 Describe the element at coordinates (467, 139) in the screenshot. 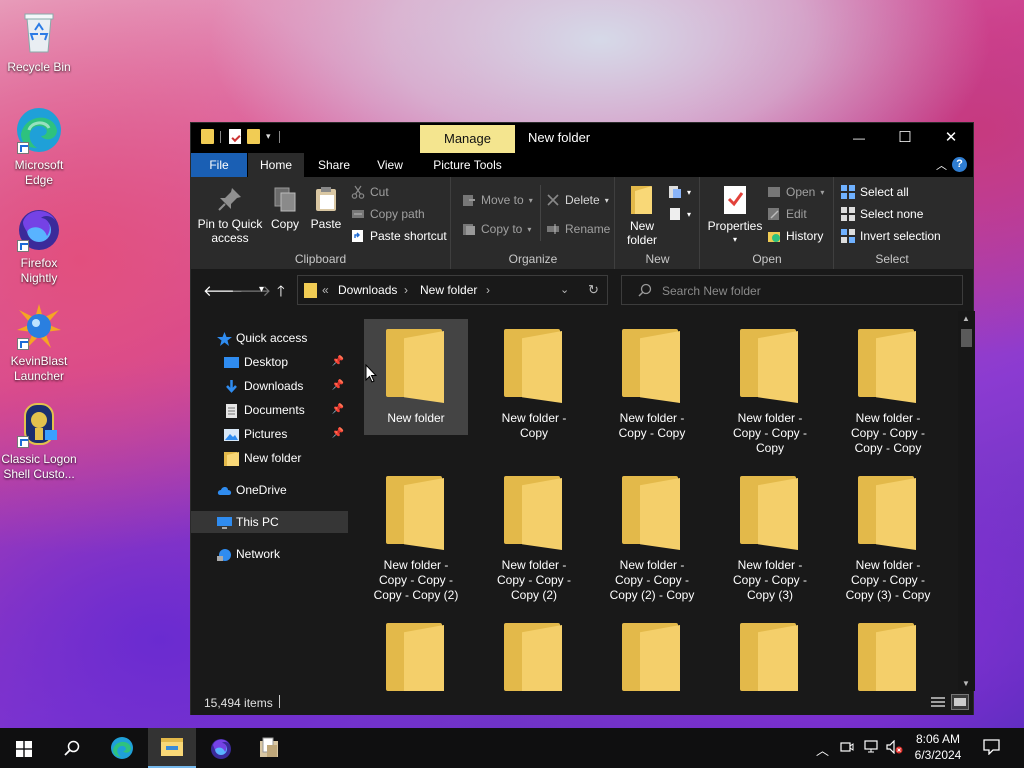

I see `tab-manage: Manage` at that location.